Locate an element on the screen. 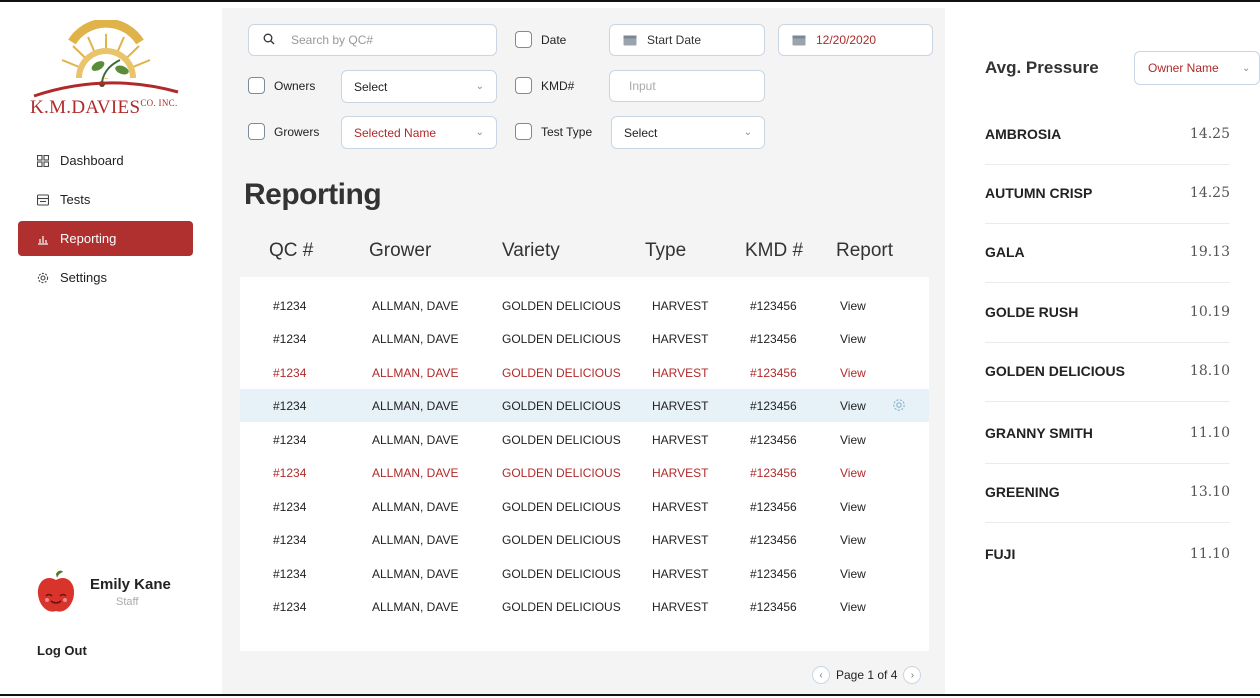 The width and height of the screenshot is (1260, 698). pressure-value: 18.10 is located at coordinates (1209, 371).